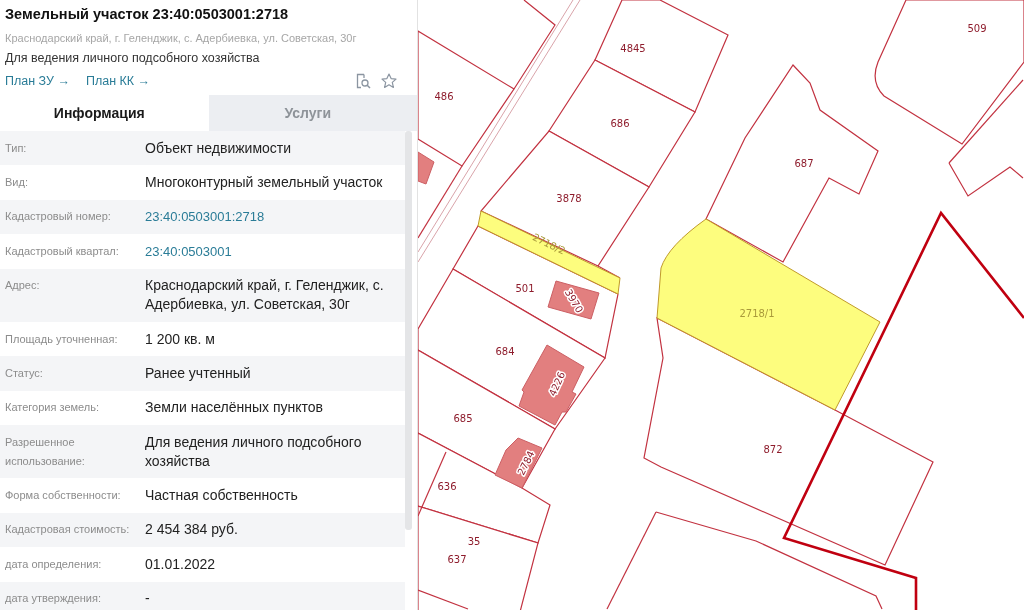 This screenshot has width=1024, height=610. Describe the element at coordinates (773, 449) in the screenshot. I see `parcel-number: 872` at that location.